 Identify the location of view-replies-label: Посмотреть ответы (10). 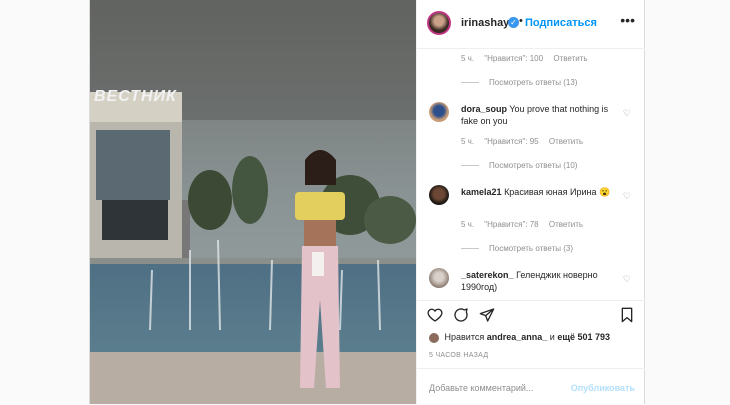
(533, 165).